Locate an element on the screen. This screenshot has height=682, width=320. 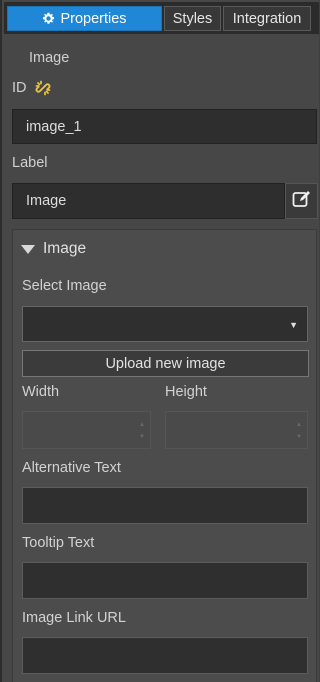
tab-styles: Styles is located at coordinates (192, 18).